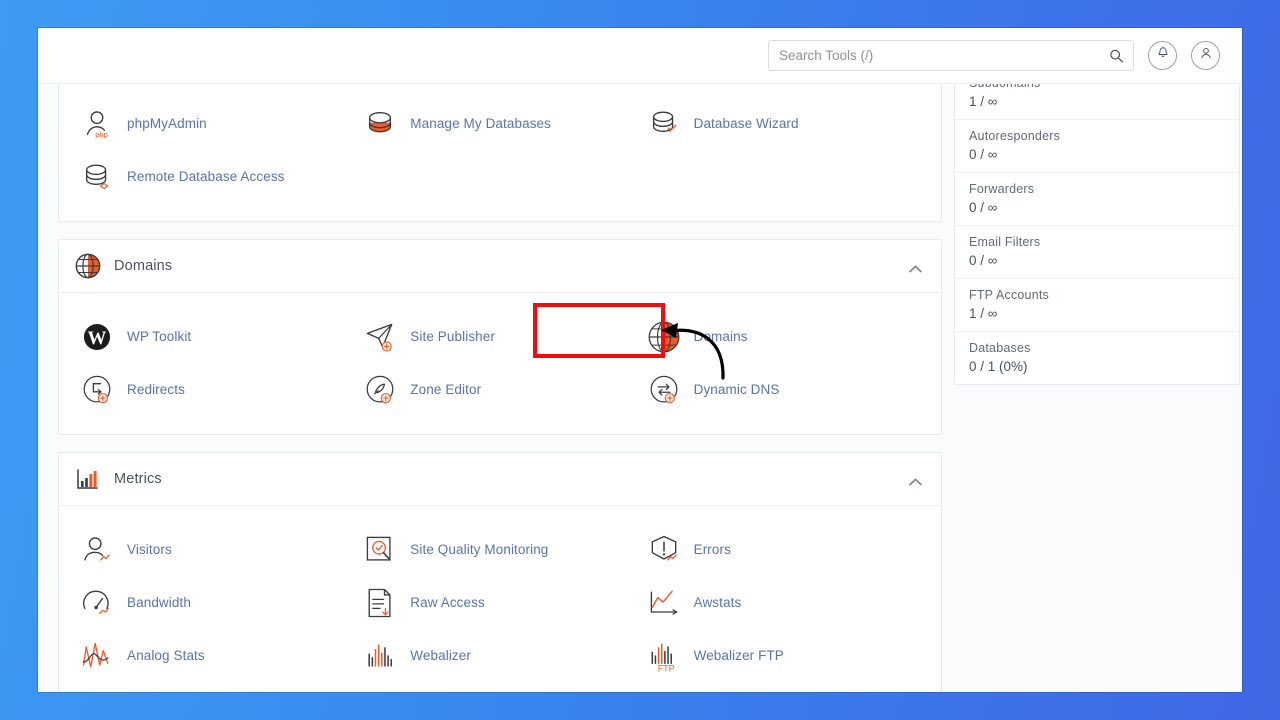  What do you see at coordinates (500, 266) in the screenshot?
I see `section-header-domains: Domains` at bounding box center [500, 266].